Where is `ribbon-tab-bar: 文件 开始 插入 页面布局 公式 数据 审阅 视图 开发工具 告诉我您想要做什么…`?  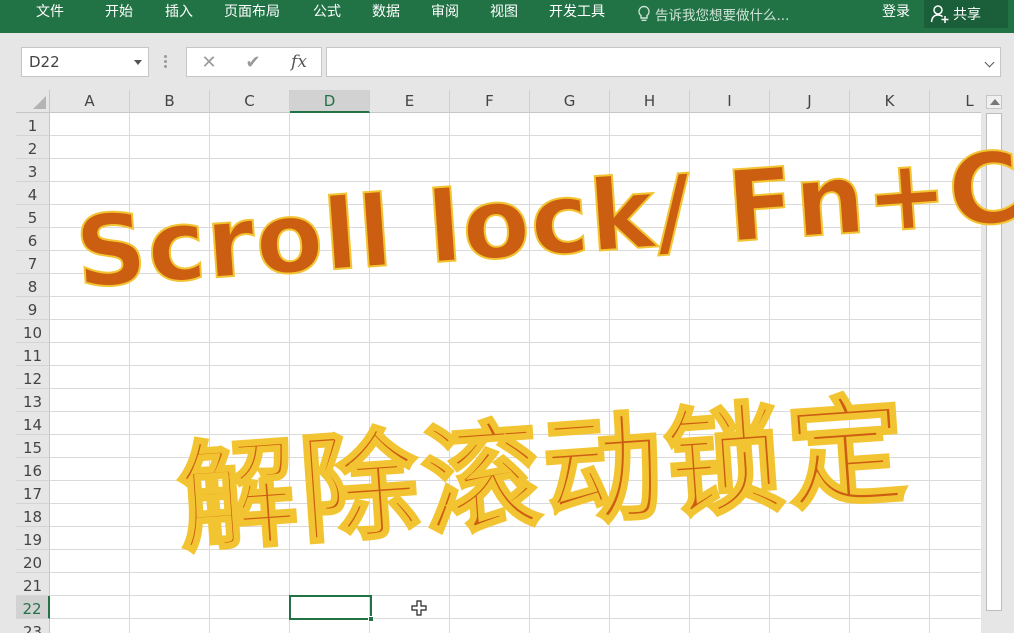
ribbon-tab-bar: 文件 开始 插入 页面布局 公式 数据 审阅 视图 开发工具 告诉我您想要做什么… is located at coordinates (507, 16).